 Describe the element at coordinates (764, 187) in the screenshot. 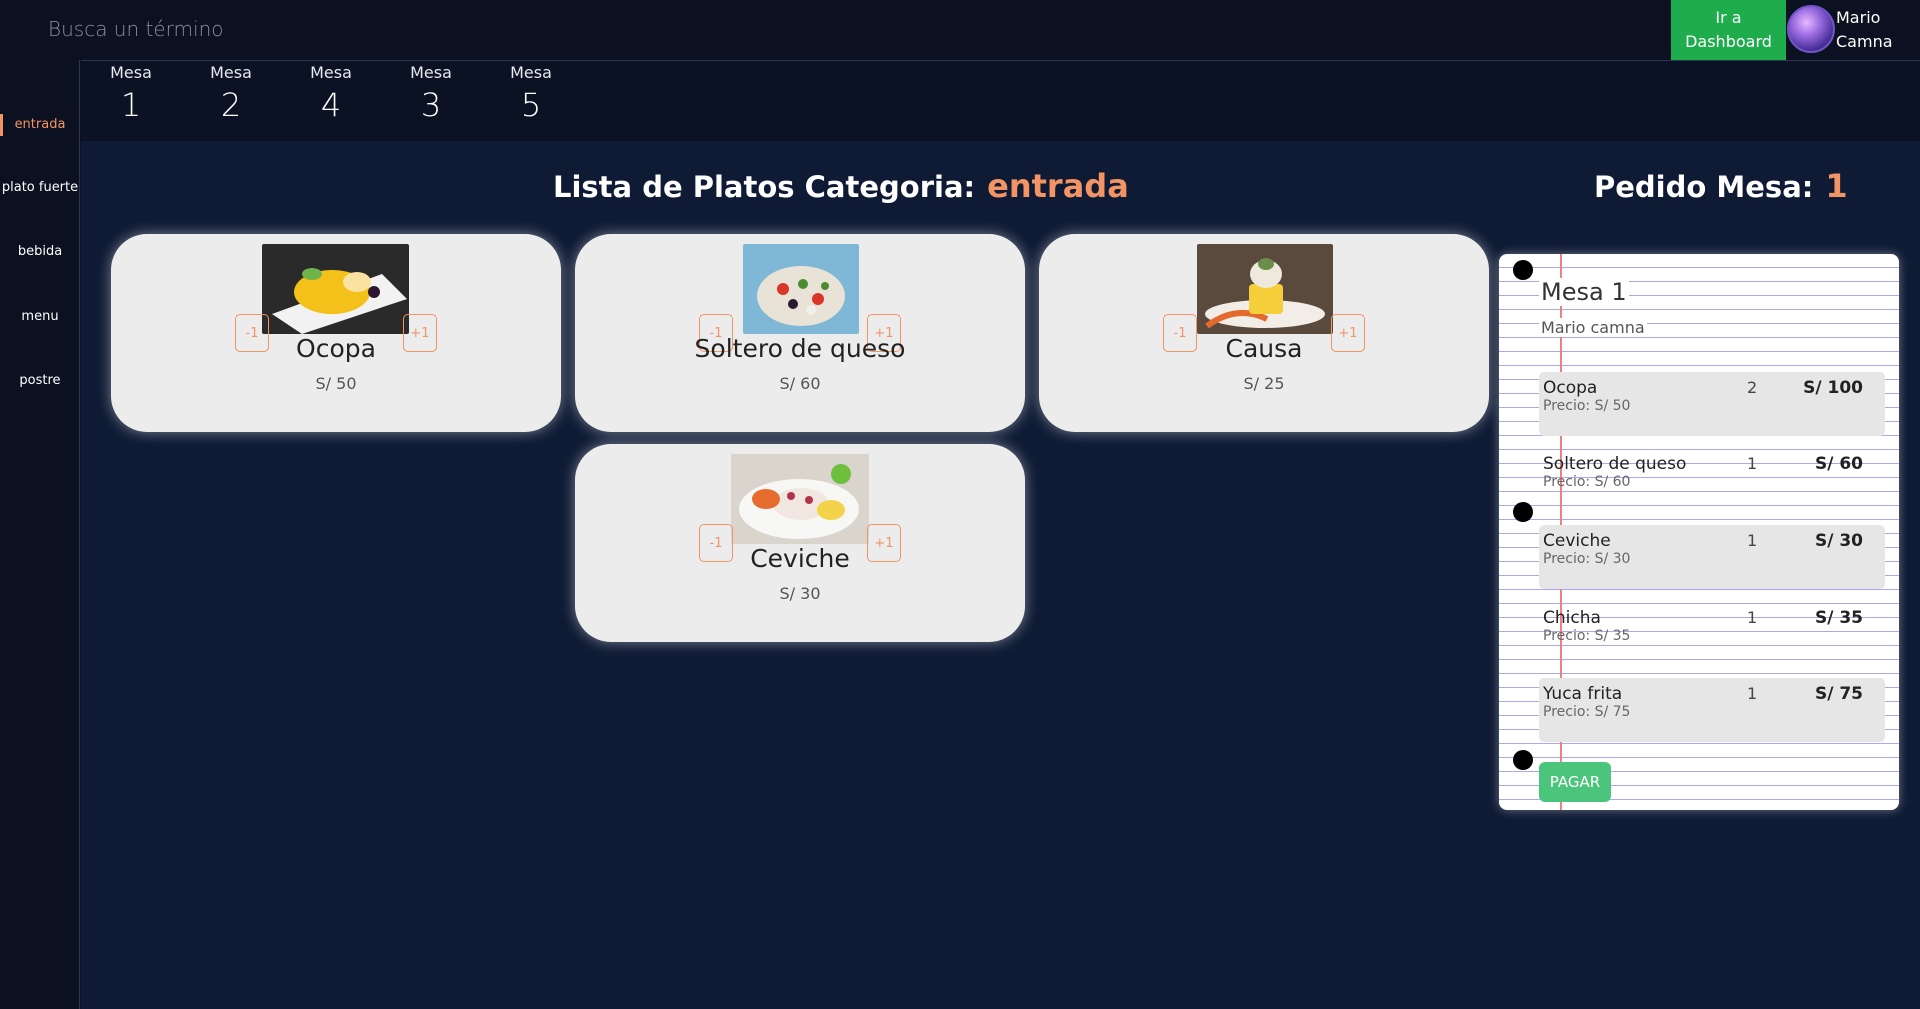

I see `section-title-text: Lista de Platos Categoria:` at that location.